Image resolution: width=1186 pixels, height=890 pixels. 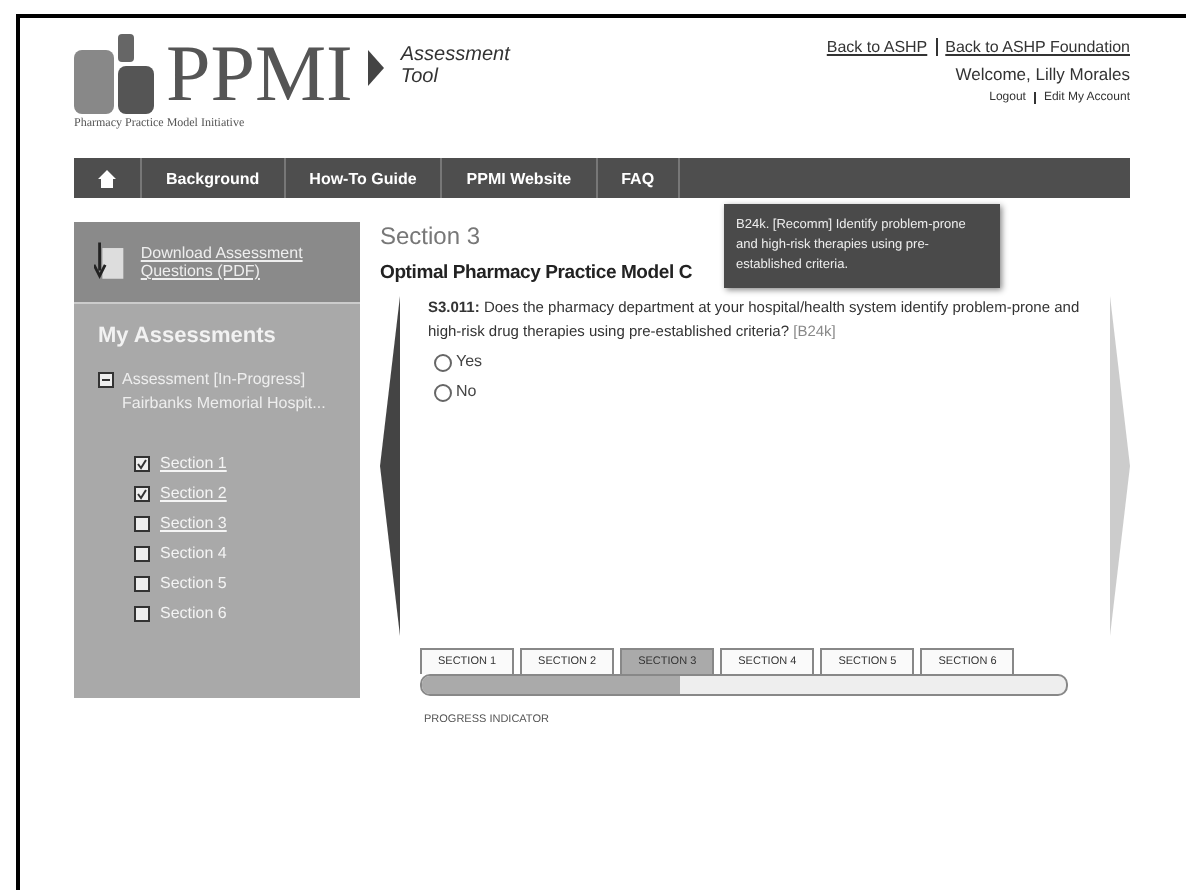 I want to click on nav-item: Background, so click(x=214, y=178).